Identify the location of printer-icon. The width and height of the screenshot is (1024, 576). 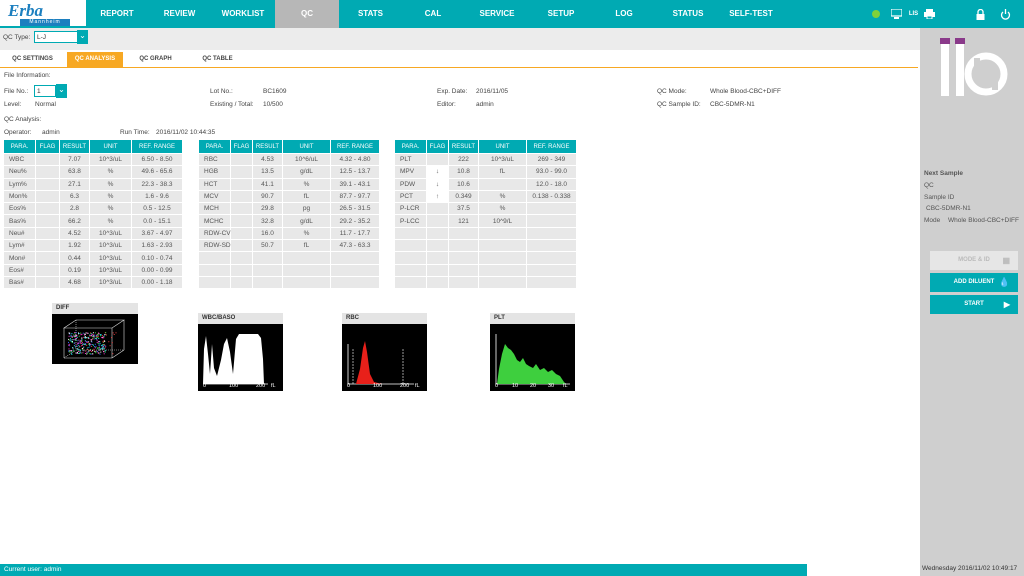
(929, 14).